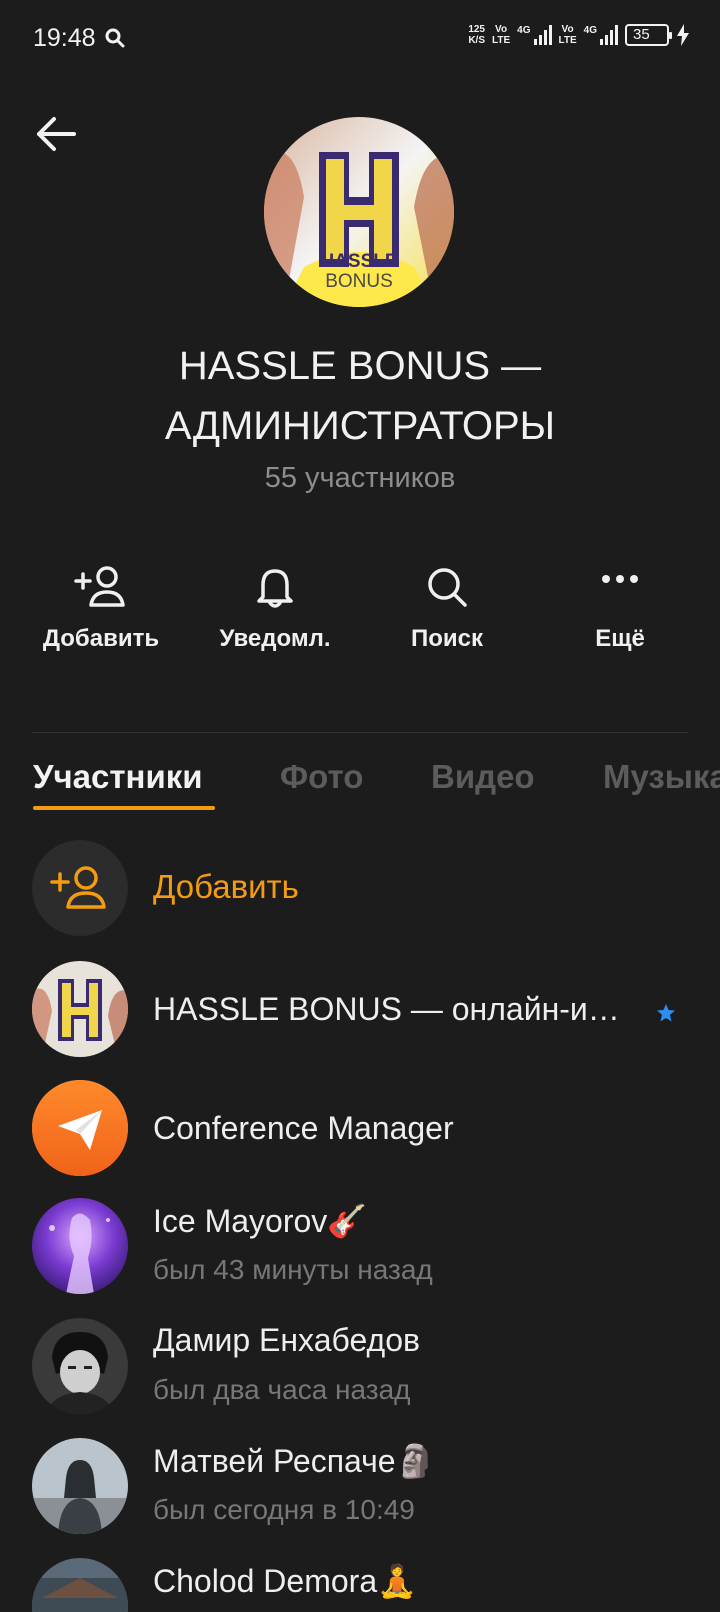  I want to click on member-name: Ice Mayorov🎸, so click(260, 1221).